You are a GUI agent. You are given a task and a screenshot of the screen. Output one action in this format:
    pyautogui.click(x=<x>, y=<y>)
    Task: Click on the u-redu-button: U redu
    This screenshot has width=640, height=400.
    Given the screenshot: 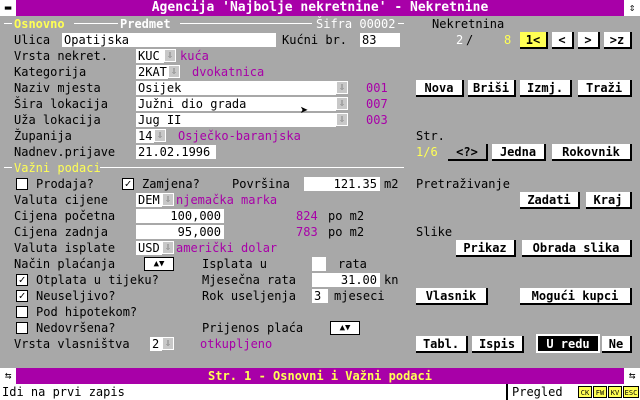 What is the action you would take?
    pyautogui.click(x=568, y=343)
    